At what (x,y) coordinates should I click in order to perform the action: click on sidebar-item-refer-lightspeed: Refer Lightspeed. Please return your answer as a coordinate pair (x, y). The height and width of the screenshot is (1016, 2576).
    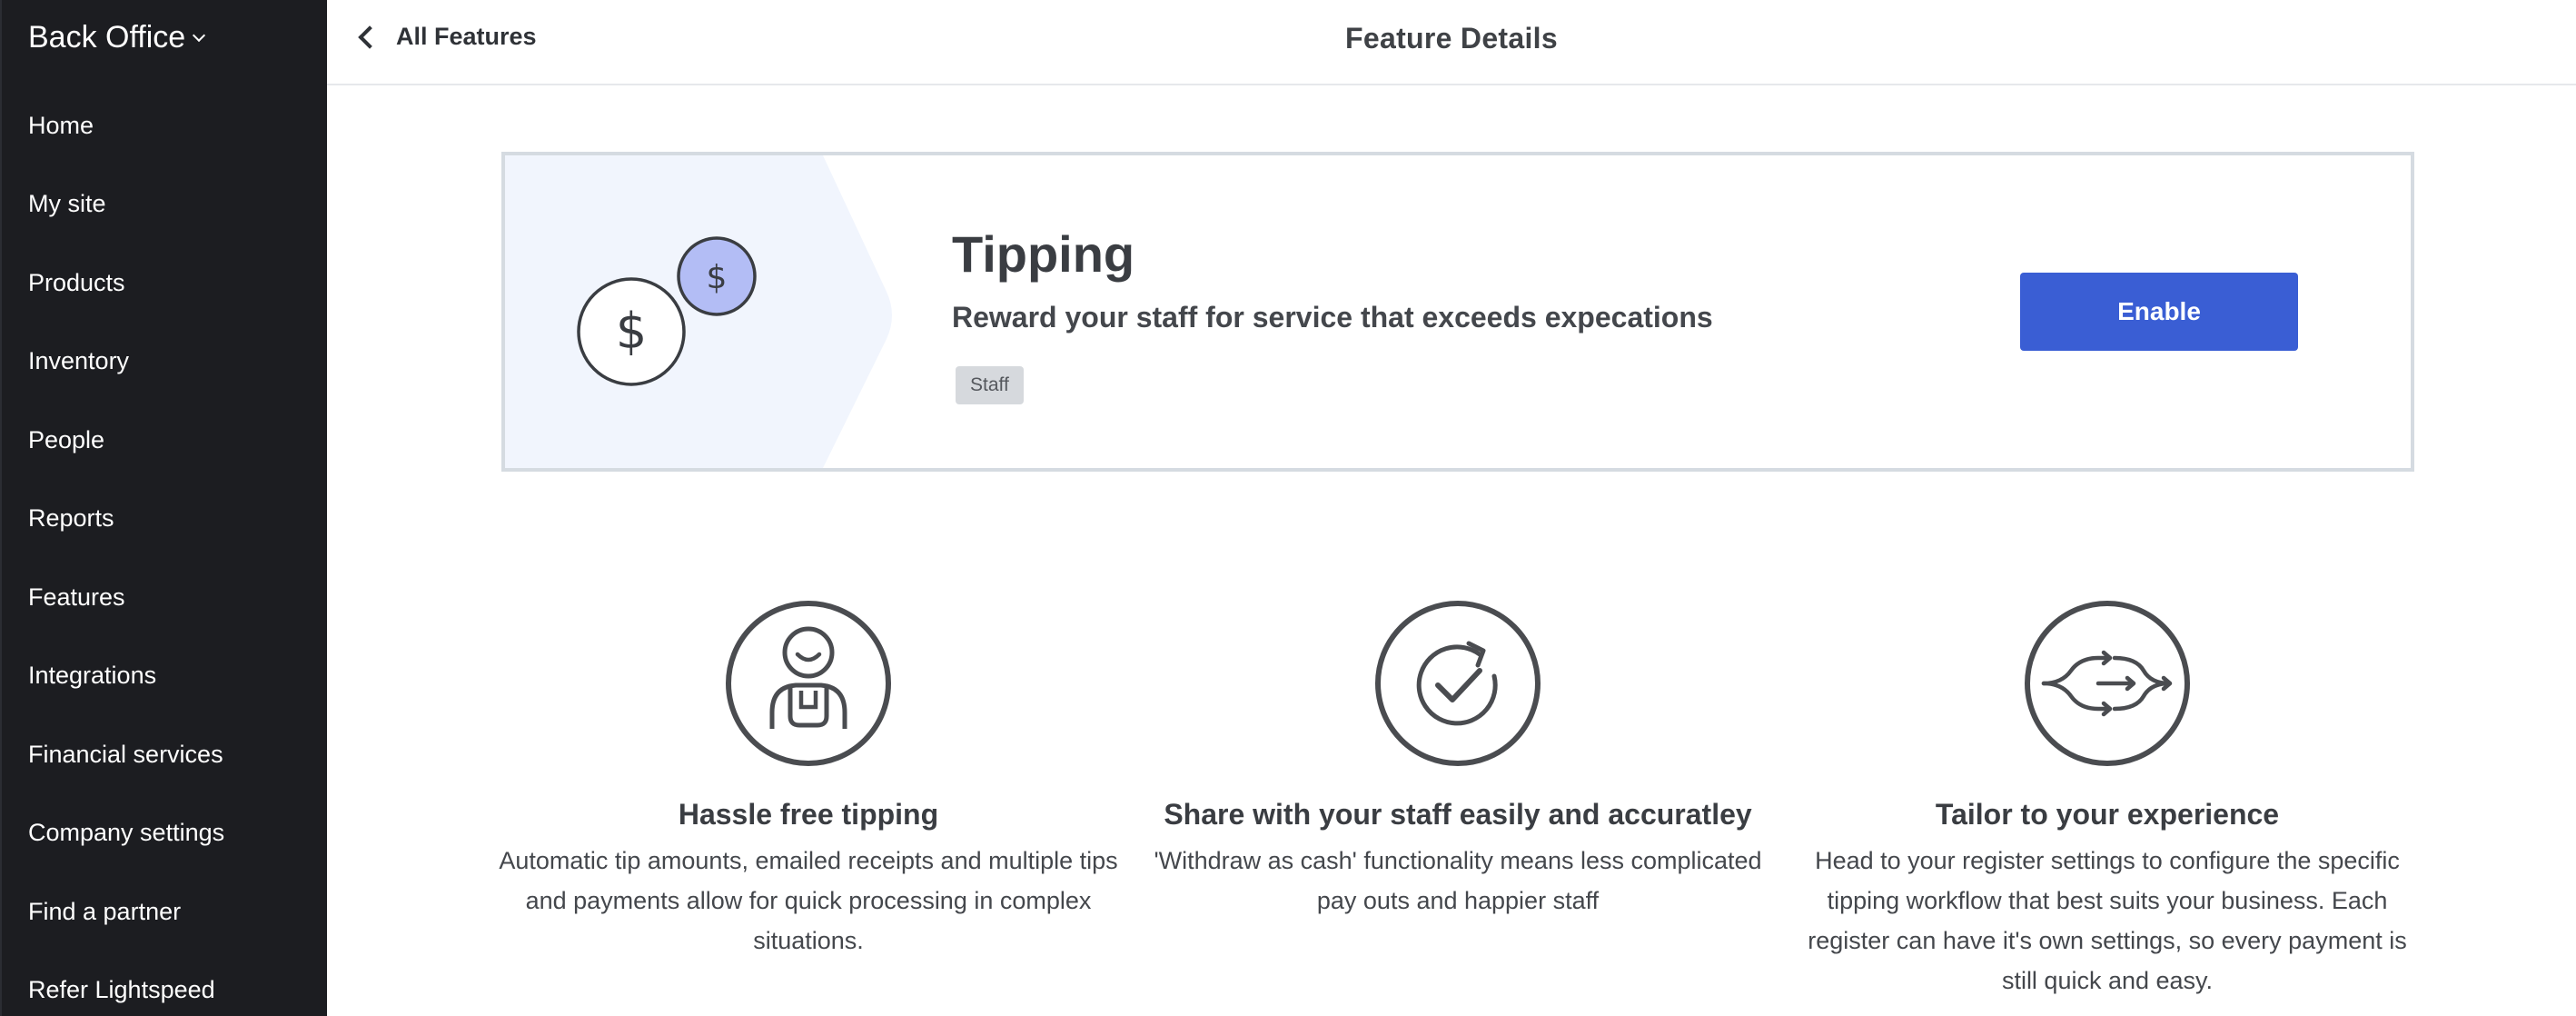
    Looking at the image, I should click on (164, 991).